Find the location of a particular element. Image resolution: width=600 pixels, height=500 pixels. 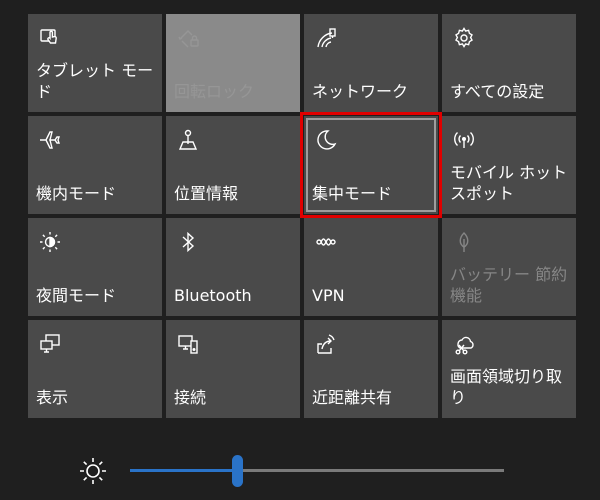

tile-bluetooth: Bluetooth is located at coordinates (233, 267).